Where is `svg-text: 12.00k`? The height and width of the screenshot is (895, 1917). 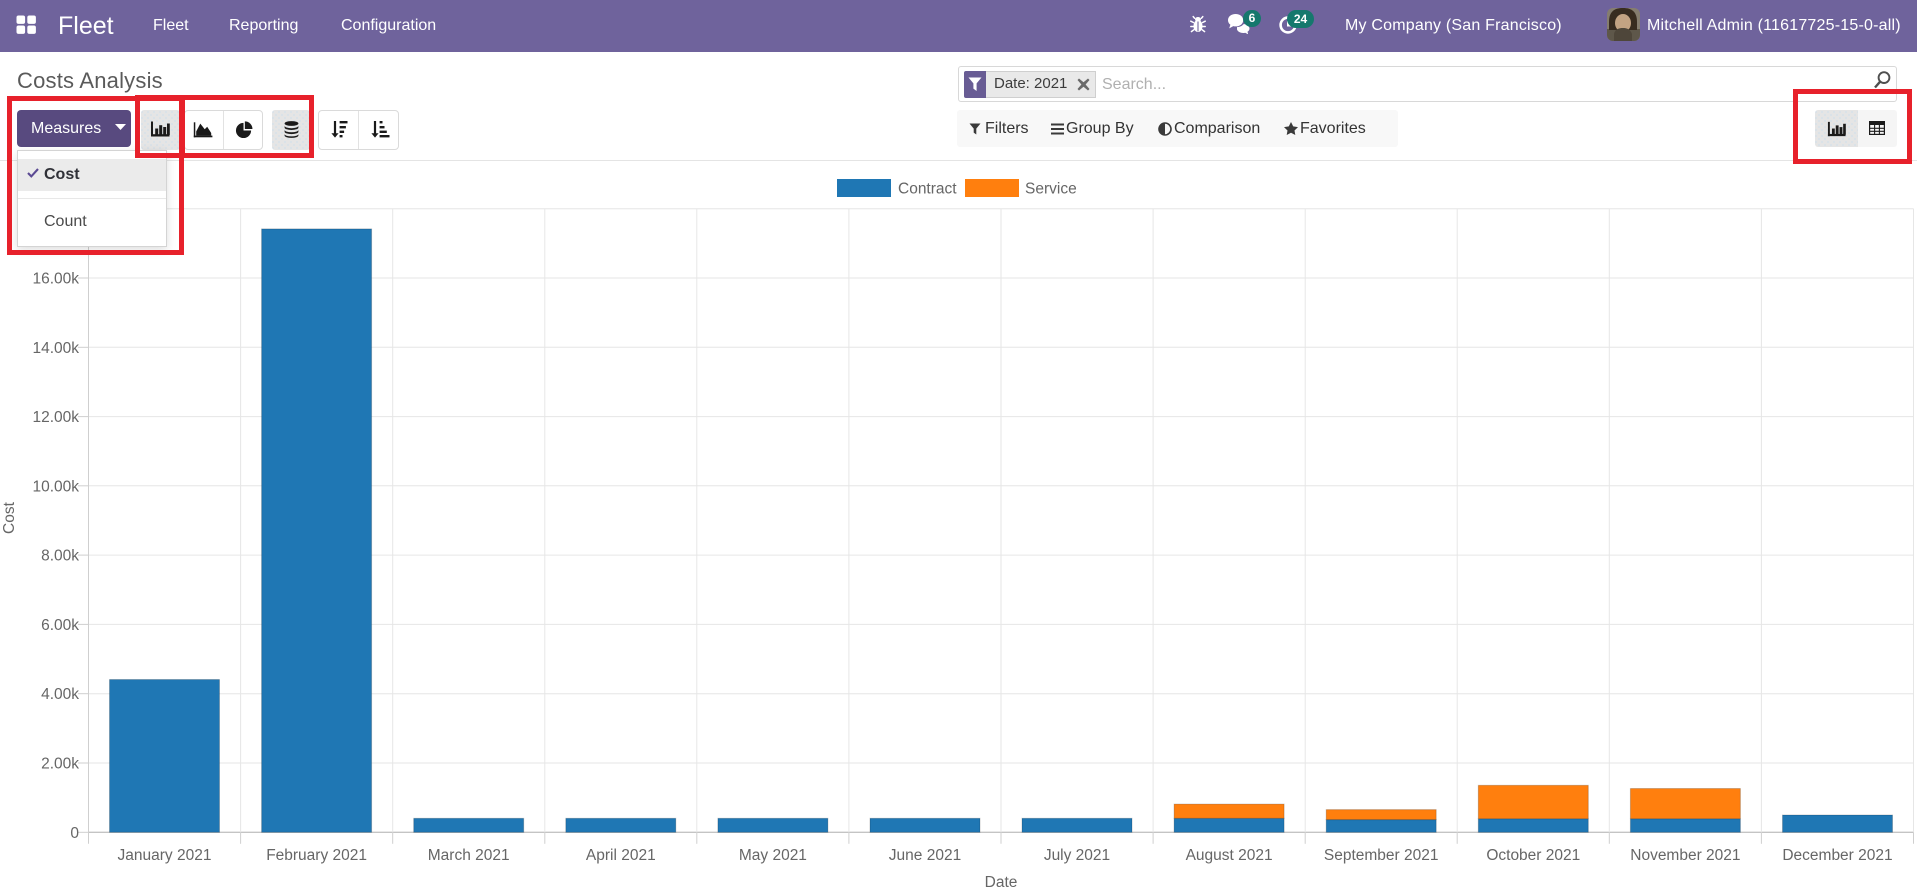 svg-text: 12.00k is located at coordinates (55, 417).